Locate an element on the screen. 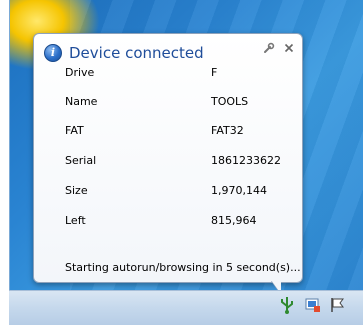  row-value: F is located at coordinates (214, 72).